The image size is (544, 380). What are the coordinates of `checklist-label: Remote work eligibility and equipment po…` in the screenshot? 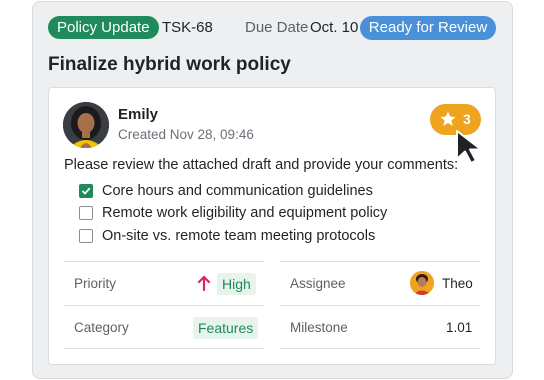 It's located at (245, 213).